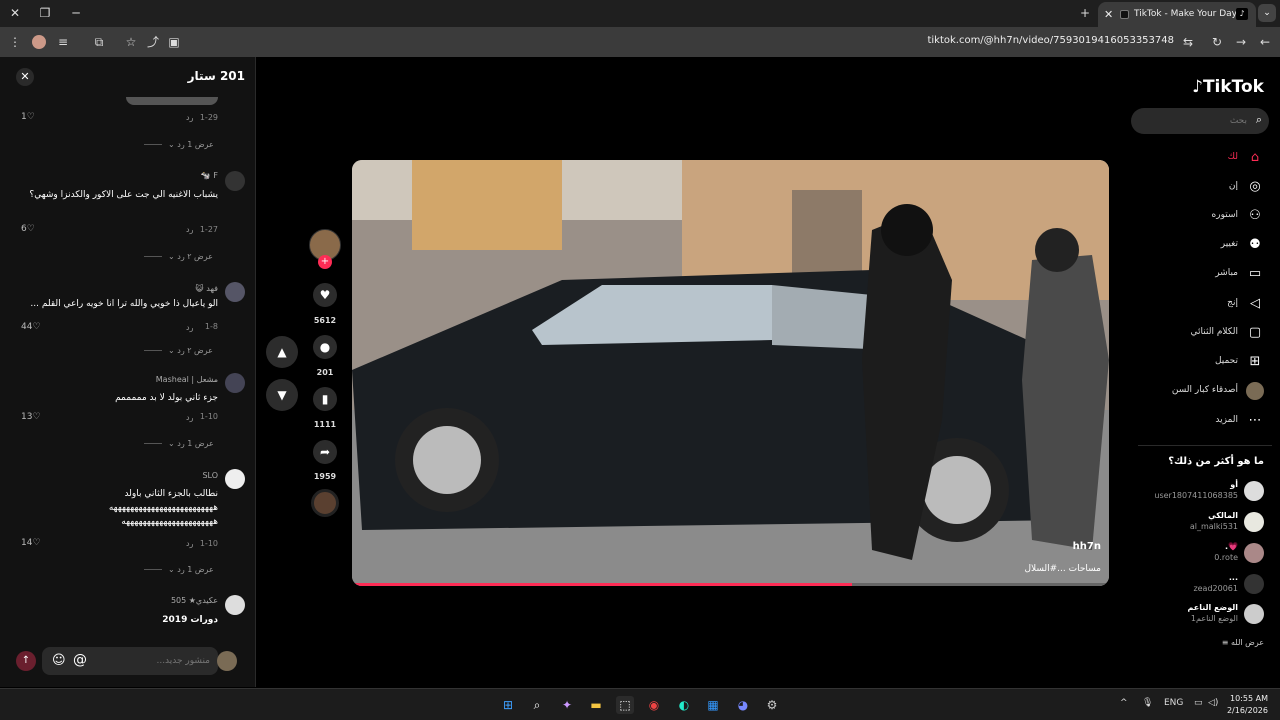  What do you see at coordinates (1085, 13) in the screenshot?
I see `new-tab-icon: +` at bounding box center [1085, 13].